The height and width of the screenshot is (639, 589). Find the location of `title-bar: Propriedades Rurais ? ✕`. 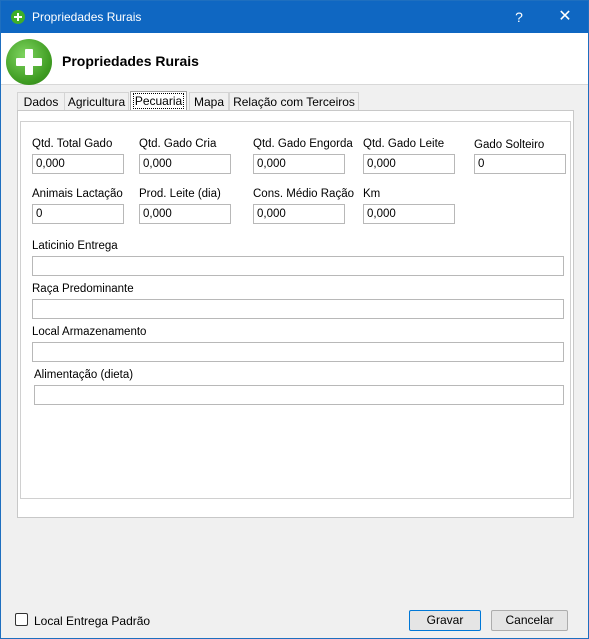

title-bar: Propriedades Rurais ? ✕ is located at coordinates (294, 17).